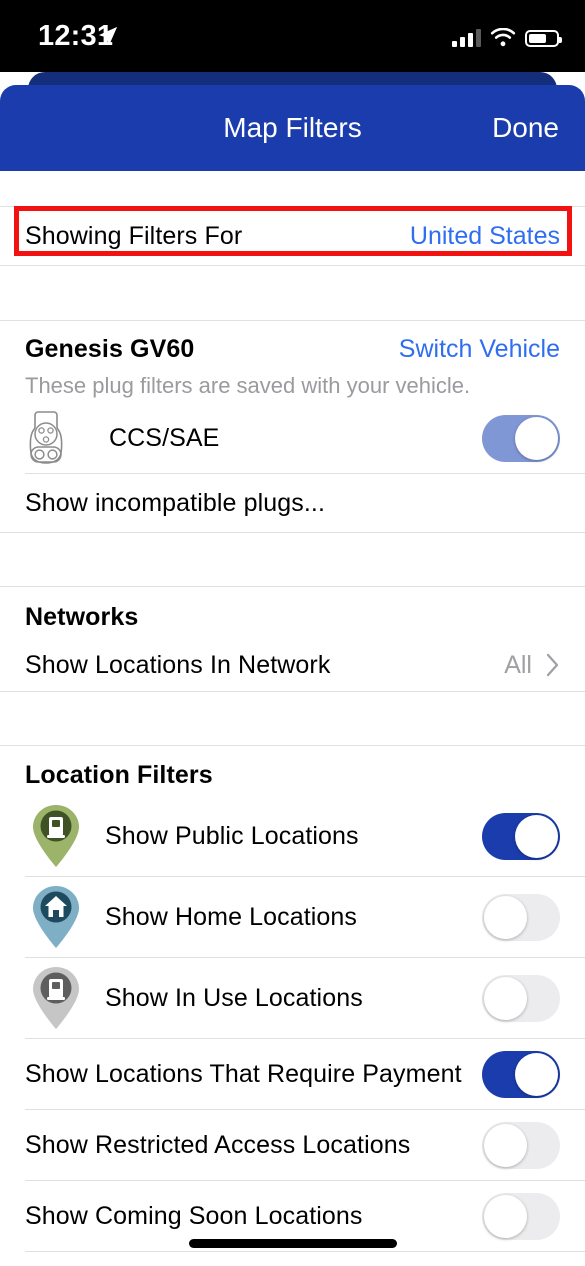 This screenshot has width=585, height=1266. What do you see at coordinates (56, 836) in the screenshot?
I see `map-pin-public-icon` at bounding box center [56, 836].